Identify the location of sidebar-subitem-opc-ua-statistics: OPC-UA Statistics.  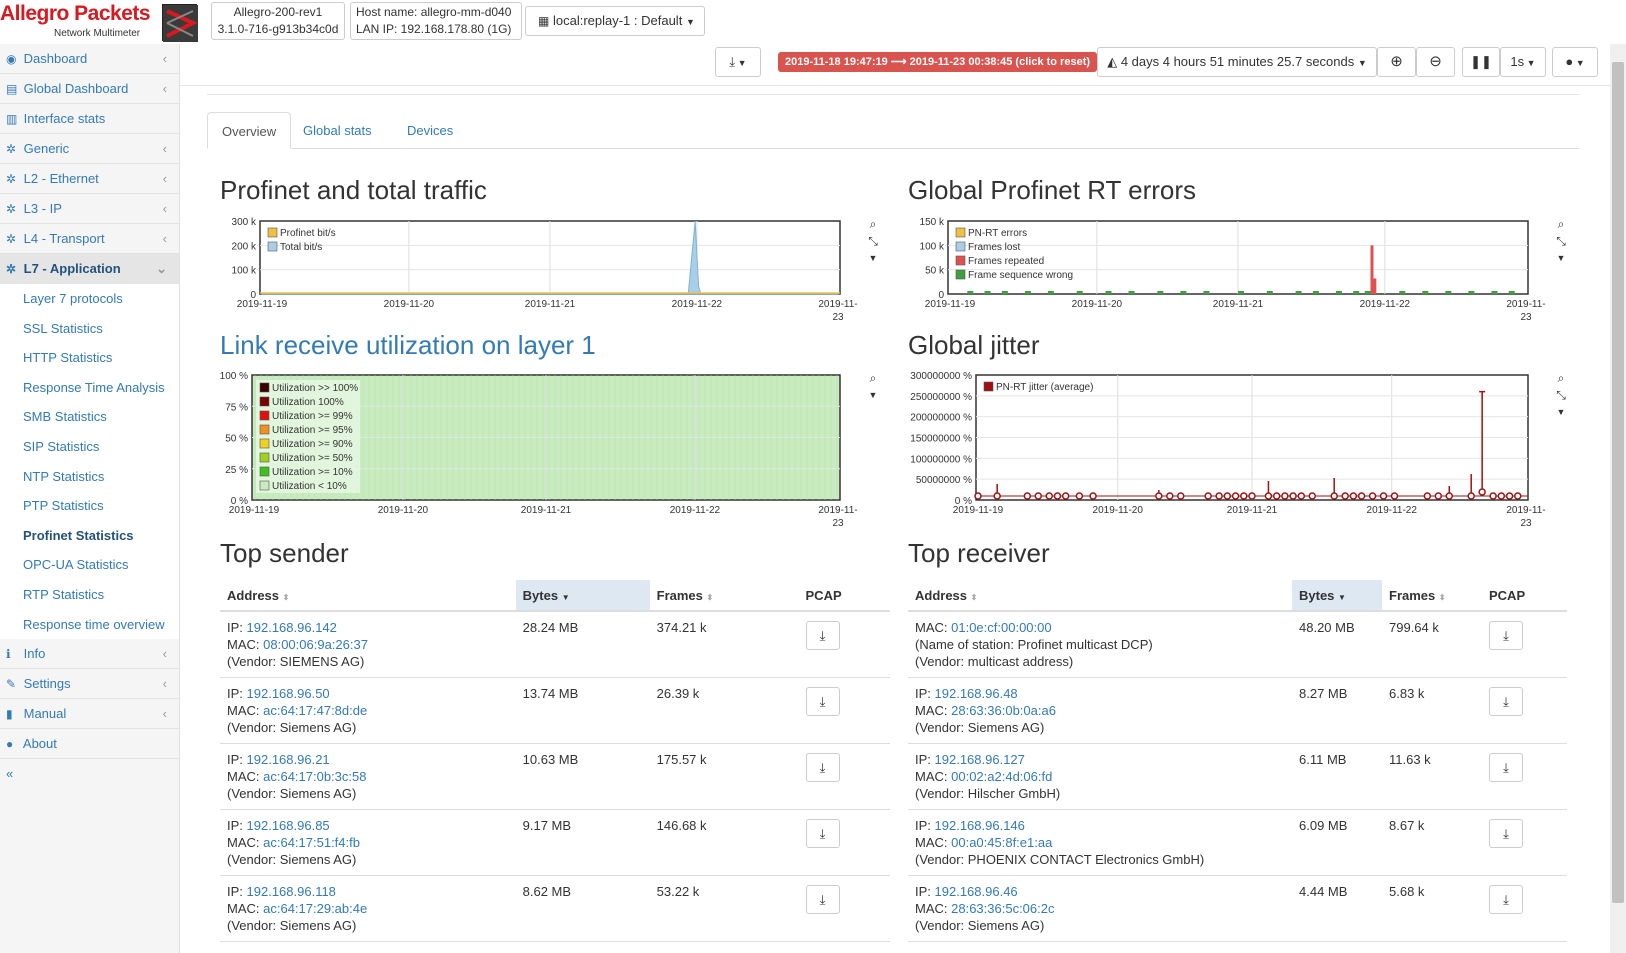
(89, 565).